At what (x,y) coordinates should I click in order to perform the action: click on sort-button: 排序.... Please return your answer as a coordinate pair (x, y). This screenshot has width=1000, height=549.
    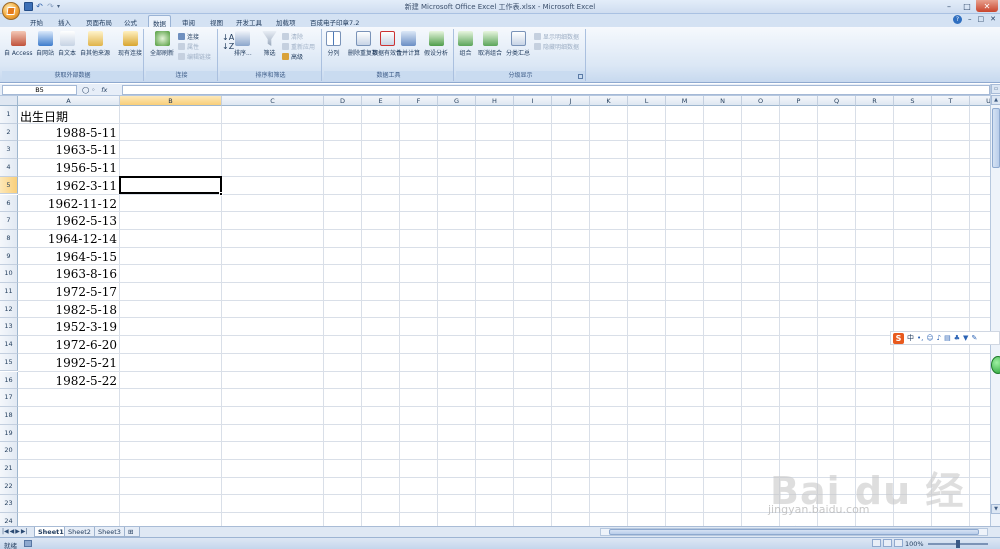
    Looking at the image, I should click on (243, 44).